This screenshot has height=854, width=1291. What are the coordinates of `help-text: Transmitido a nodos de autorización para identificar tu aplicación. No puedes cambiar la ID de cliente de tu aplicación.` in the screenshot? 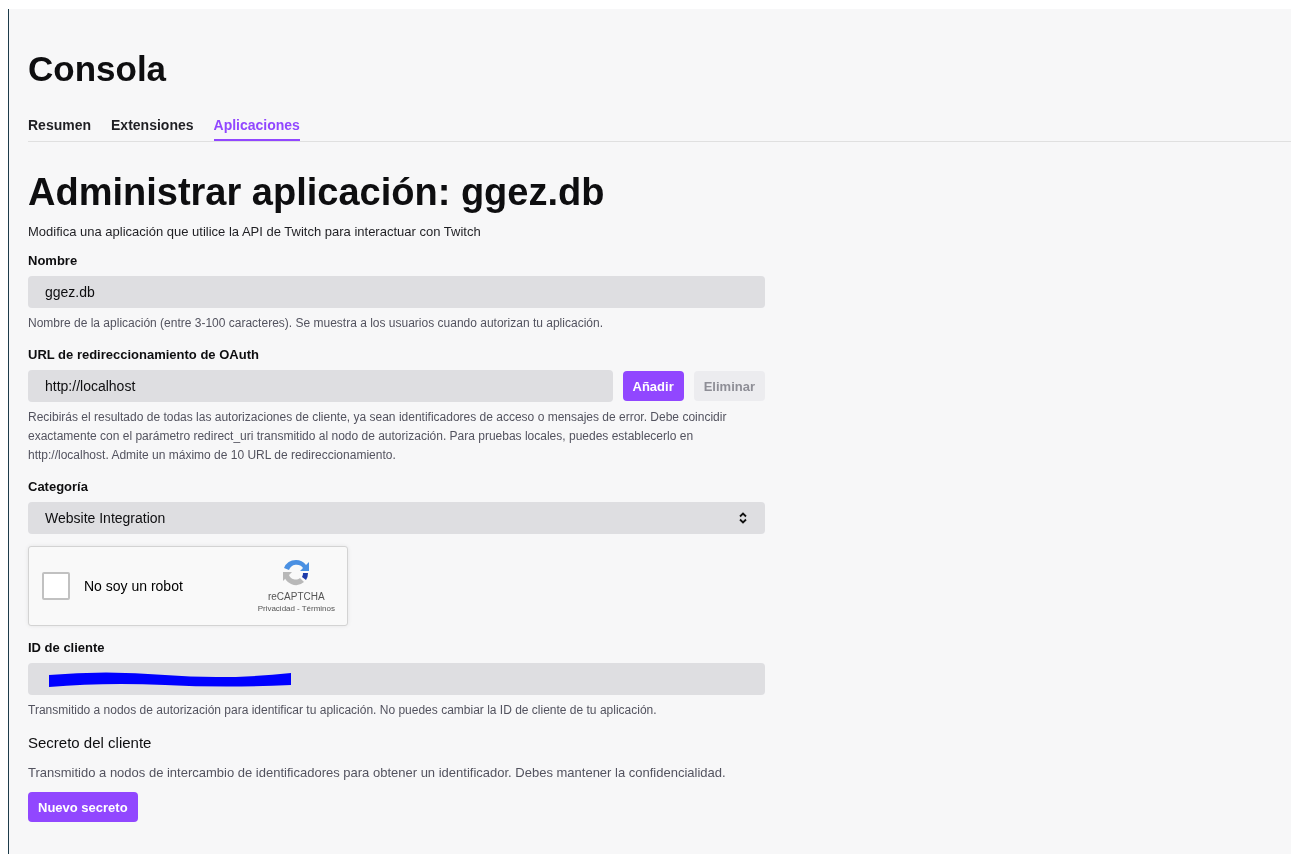 It's located at (343, 710).